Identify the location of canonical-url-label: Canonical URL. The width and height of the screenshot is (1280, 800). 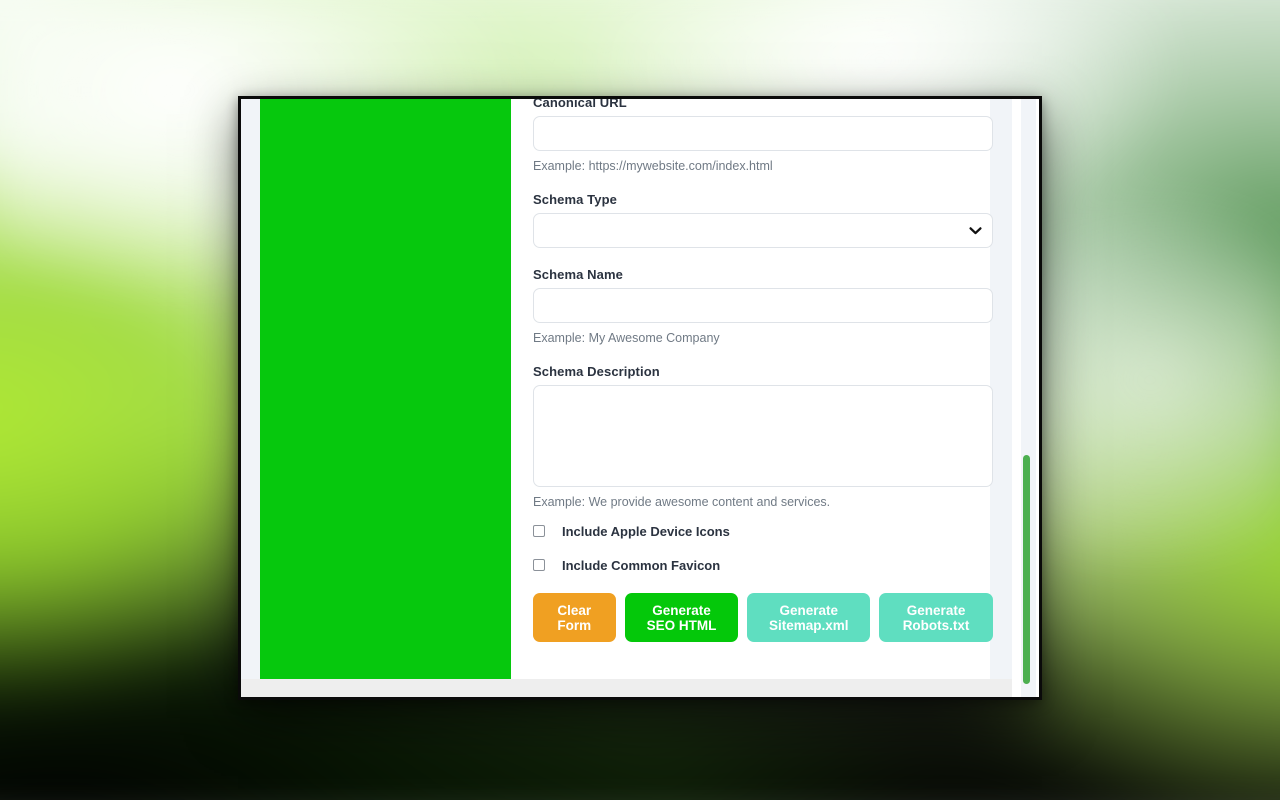
(580, 104).